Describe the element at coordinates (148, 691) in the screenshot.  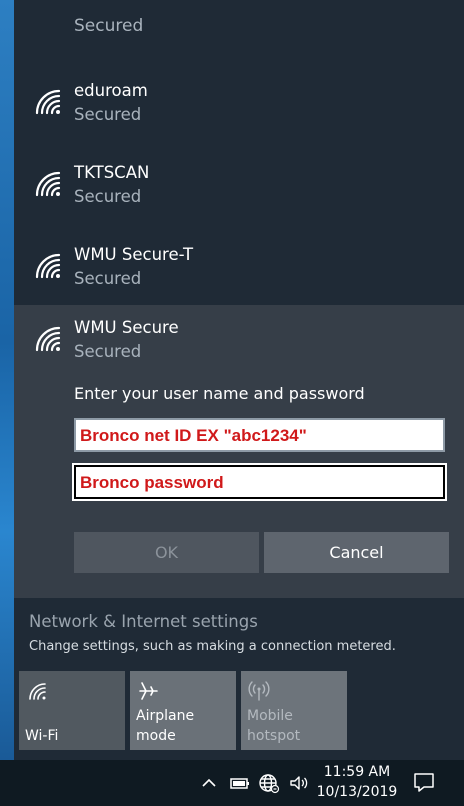
I see `airplane-icon` at that location.